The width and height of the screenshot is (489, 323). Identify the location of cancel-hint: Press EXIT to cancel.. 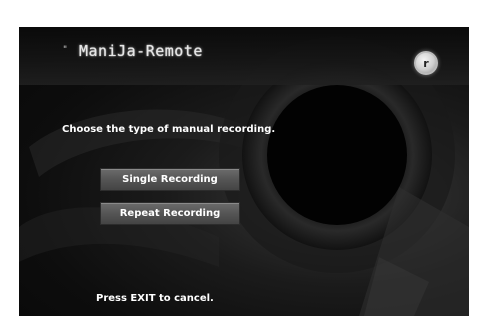
(155, 298).